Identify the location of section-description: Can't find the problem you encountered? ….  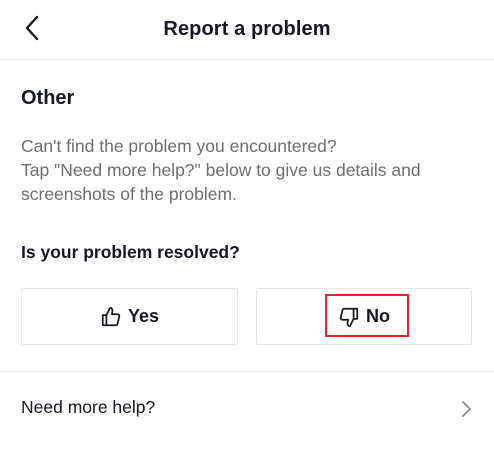
(251, 170).